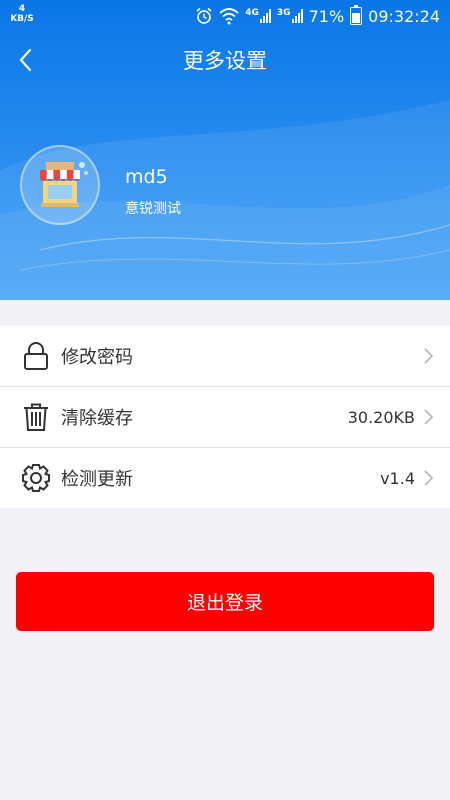 This screenshot has height=800, width=450. I want to click on settings-row-clear-cache: 清除缓存 30.20KB, so click(225, 416).